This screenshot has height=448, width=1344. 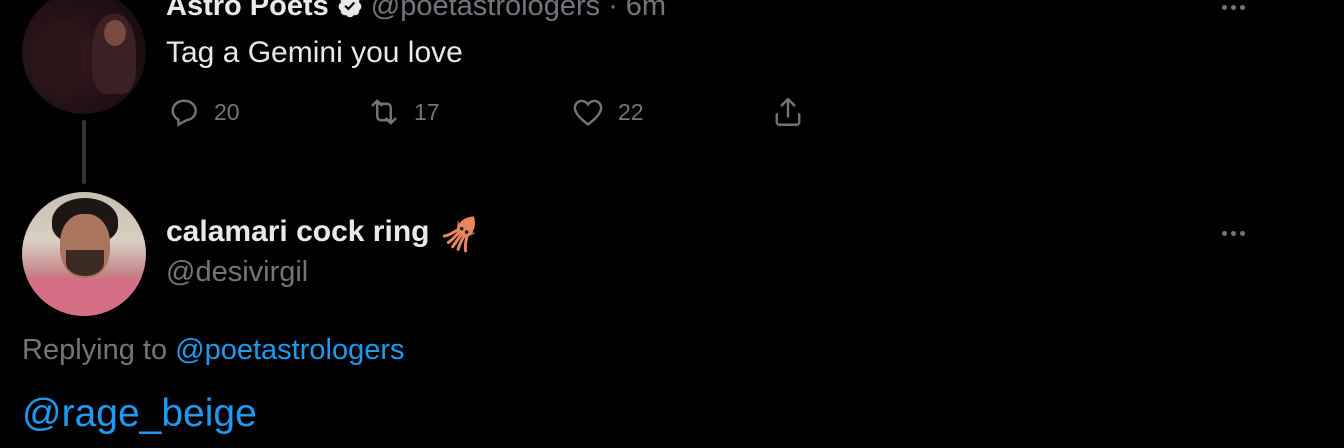 I want to click on avatar-face, so click(x=115, y=33).